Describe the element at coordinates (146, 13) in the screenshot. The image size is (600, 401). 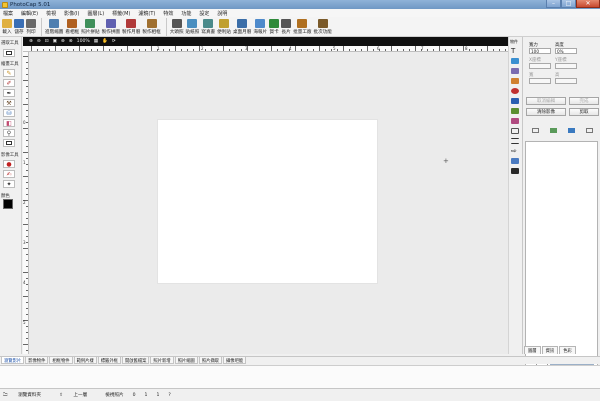
I see `menu-item-6: 濾鏡(T)` at that location.